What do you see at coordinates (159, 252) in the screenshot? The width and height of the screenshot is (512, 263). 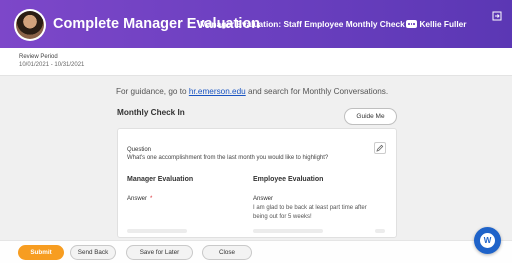 I see `save-for-later-button: Save for Later` at bounding box center [159, 252].